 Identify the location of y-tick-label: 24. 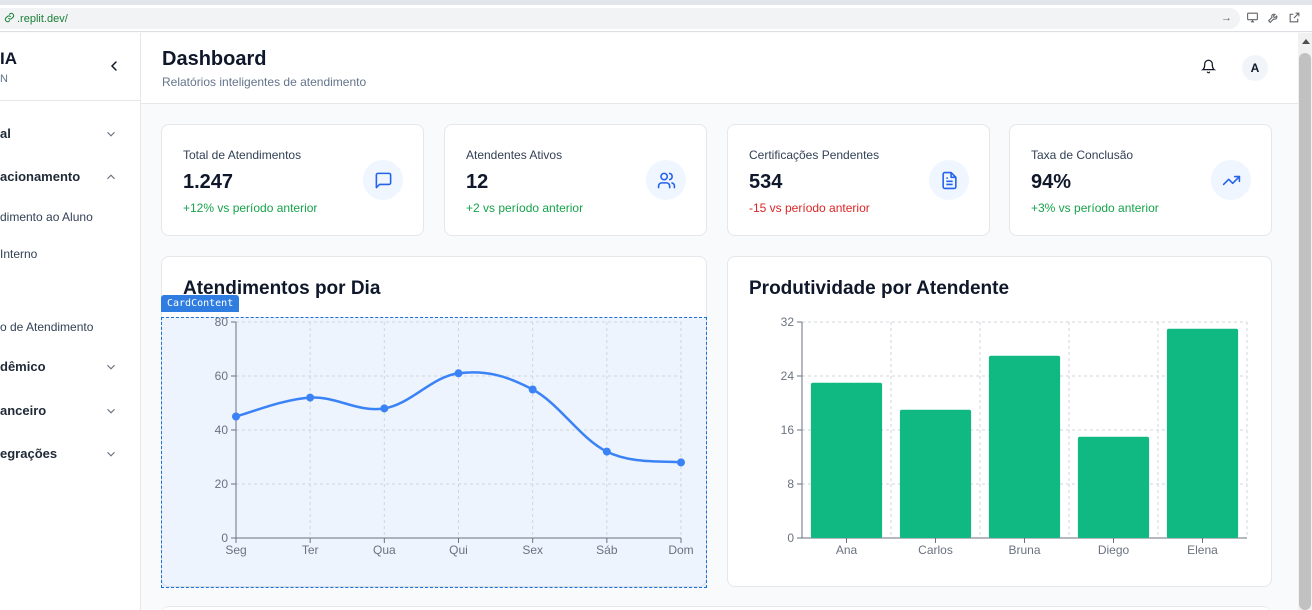
(788, 376).